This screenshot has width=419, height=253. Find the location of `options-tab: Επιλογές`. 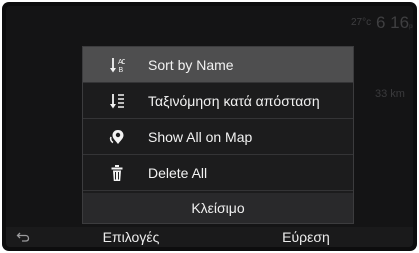

options-tab: Επιλογές is located at coordinates (131, 237).